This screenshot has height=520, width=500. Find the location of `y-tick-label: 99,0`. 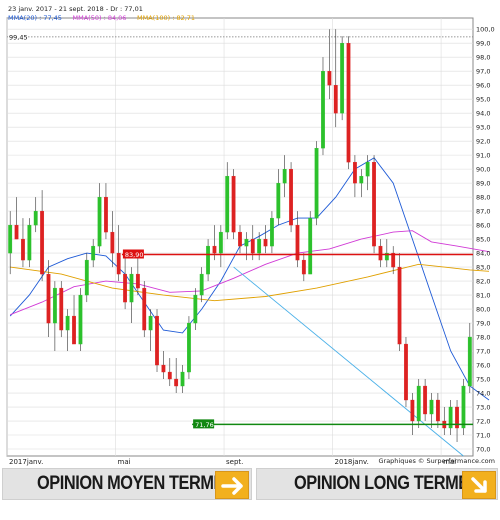

y-tick-label: 99,0 is located at coordinates (483, 43).